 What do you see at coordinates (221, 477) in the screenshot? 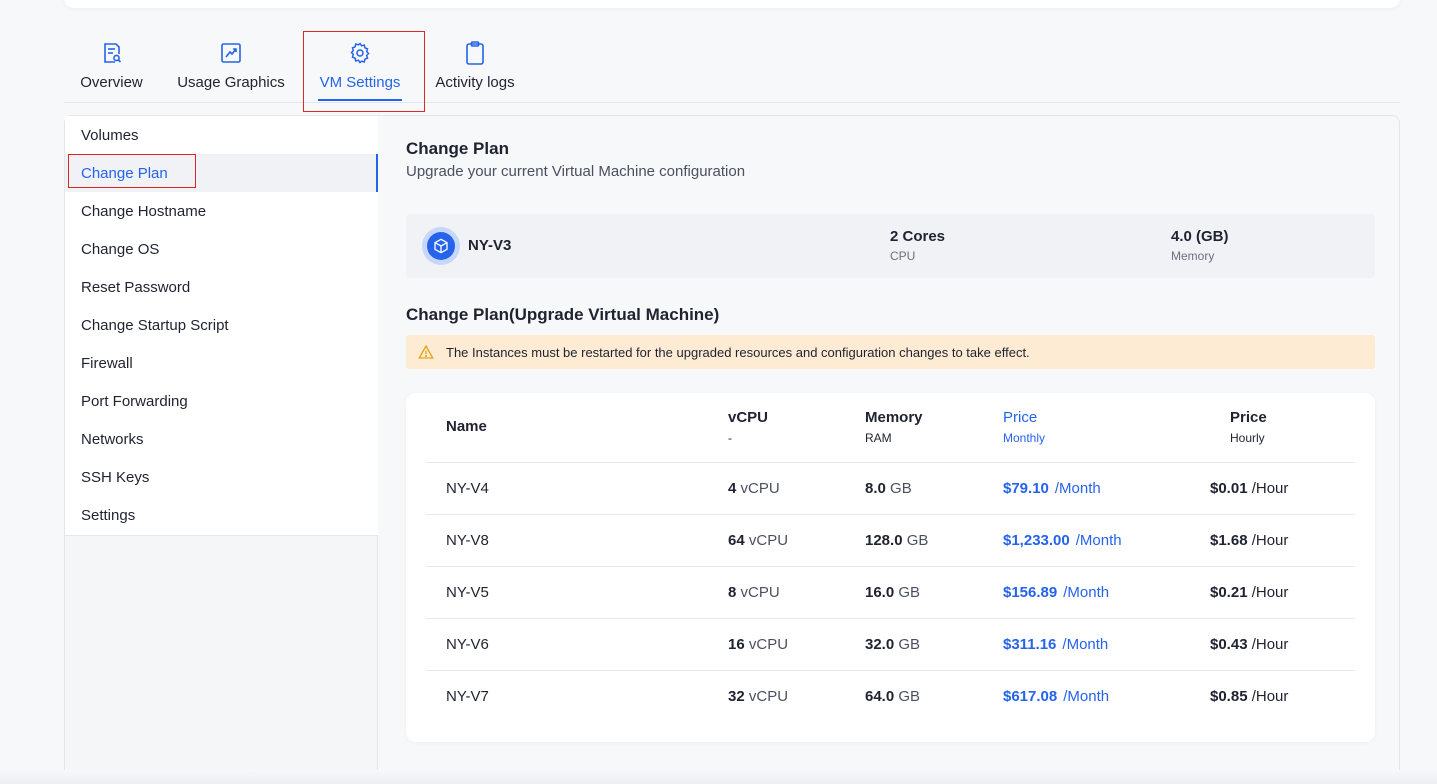
I see `sidebar-item-ssh-keys: SSH Keys` at bounding box center [221, 477].